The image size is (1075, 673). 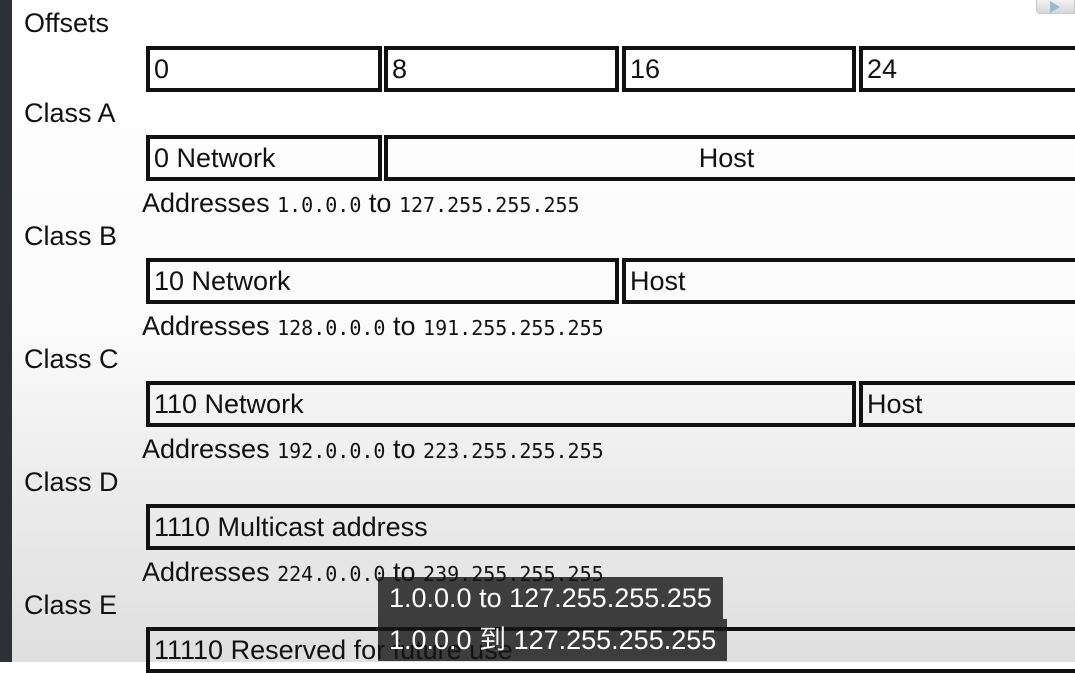 I want to click on class-b-label: Class B, so click(x=71, y=236).